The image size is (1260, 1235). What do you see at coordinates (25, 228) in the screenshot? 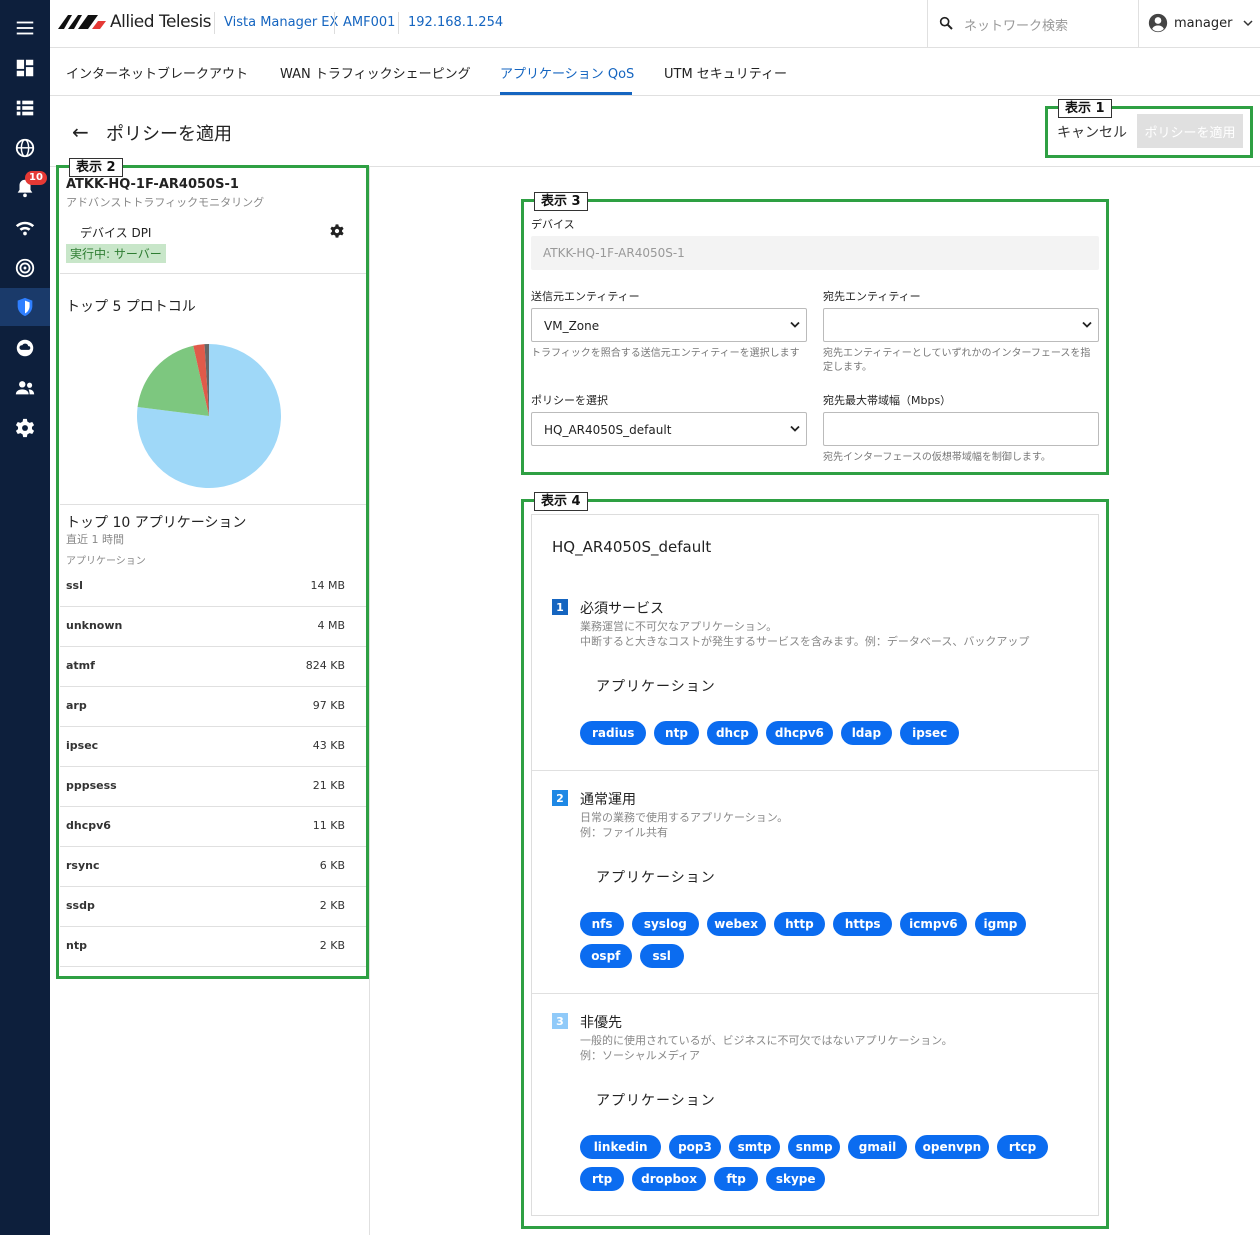
I see `wifi-icon` at bounding box center [25, 228].